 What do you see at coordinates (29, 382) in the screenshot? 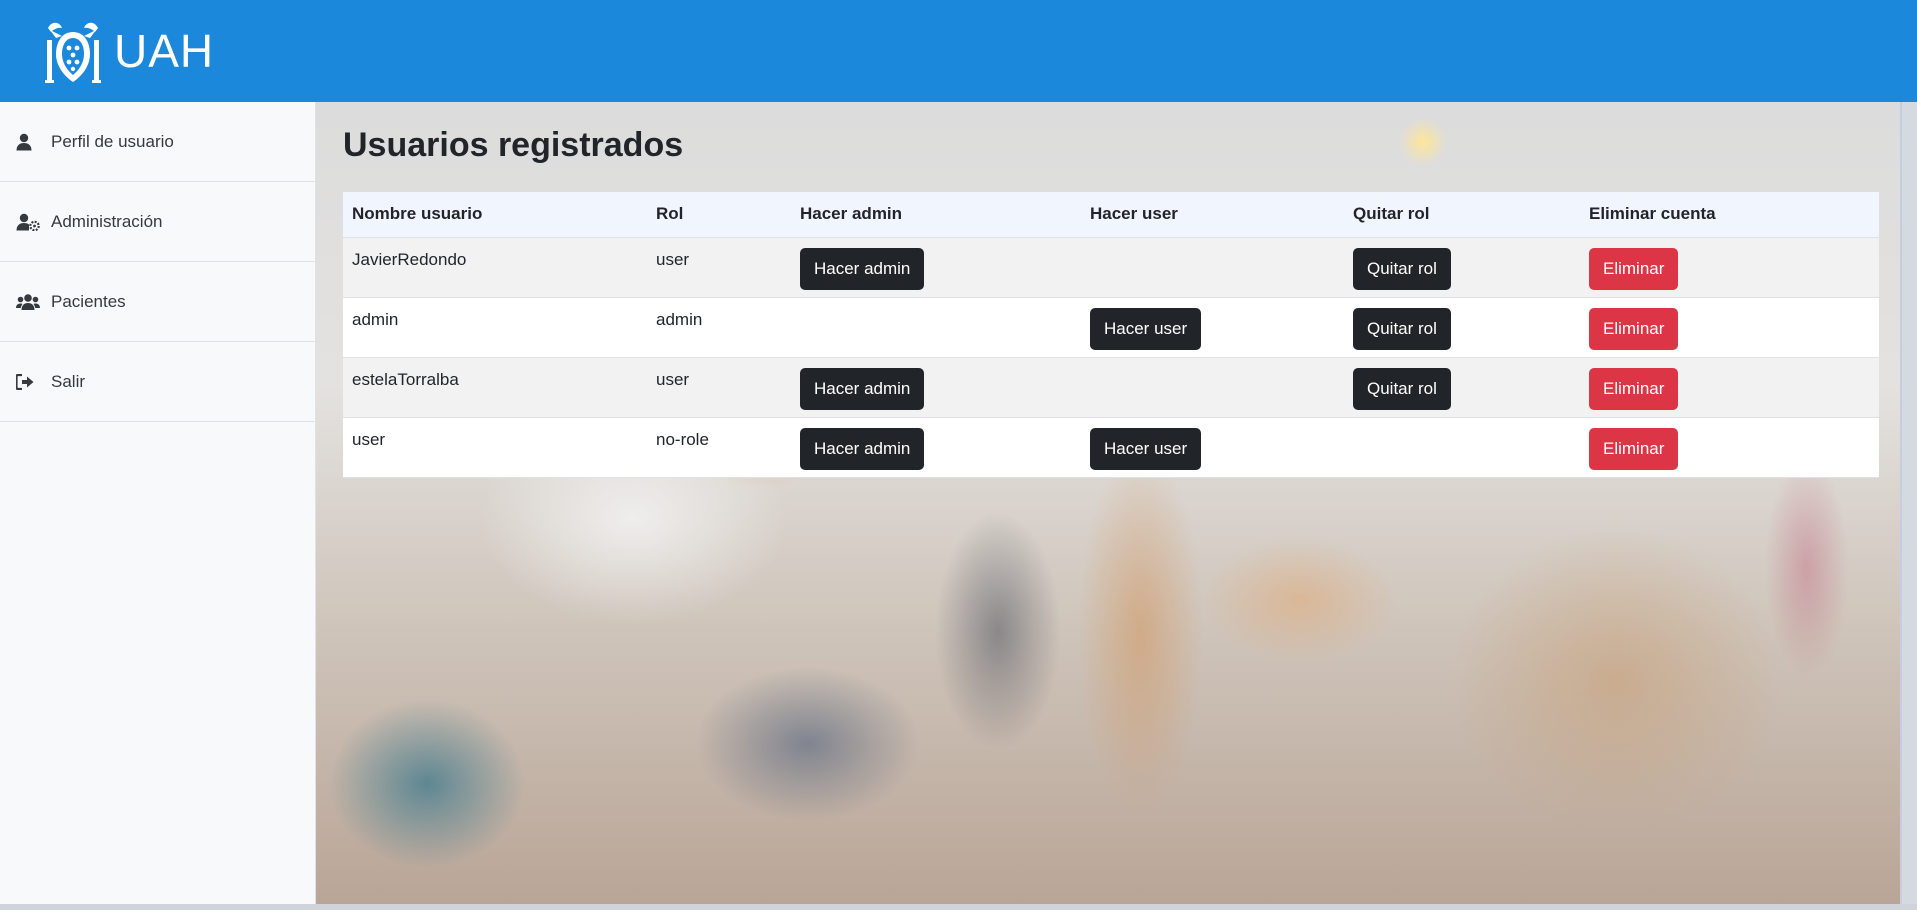
I see `sign-out-icon` at bounding box center [29, 382].